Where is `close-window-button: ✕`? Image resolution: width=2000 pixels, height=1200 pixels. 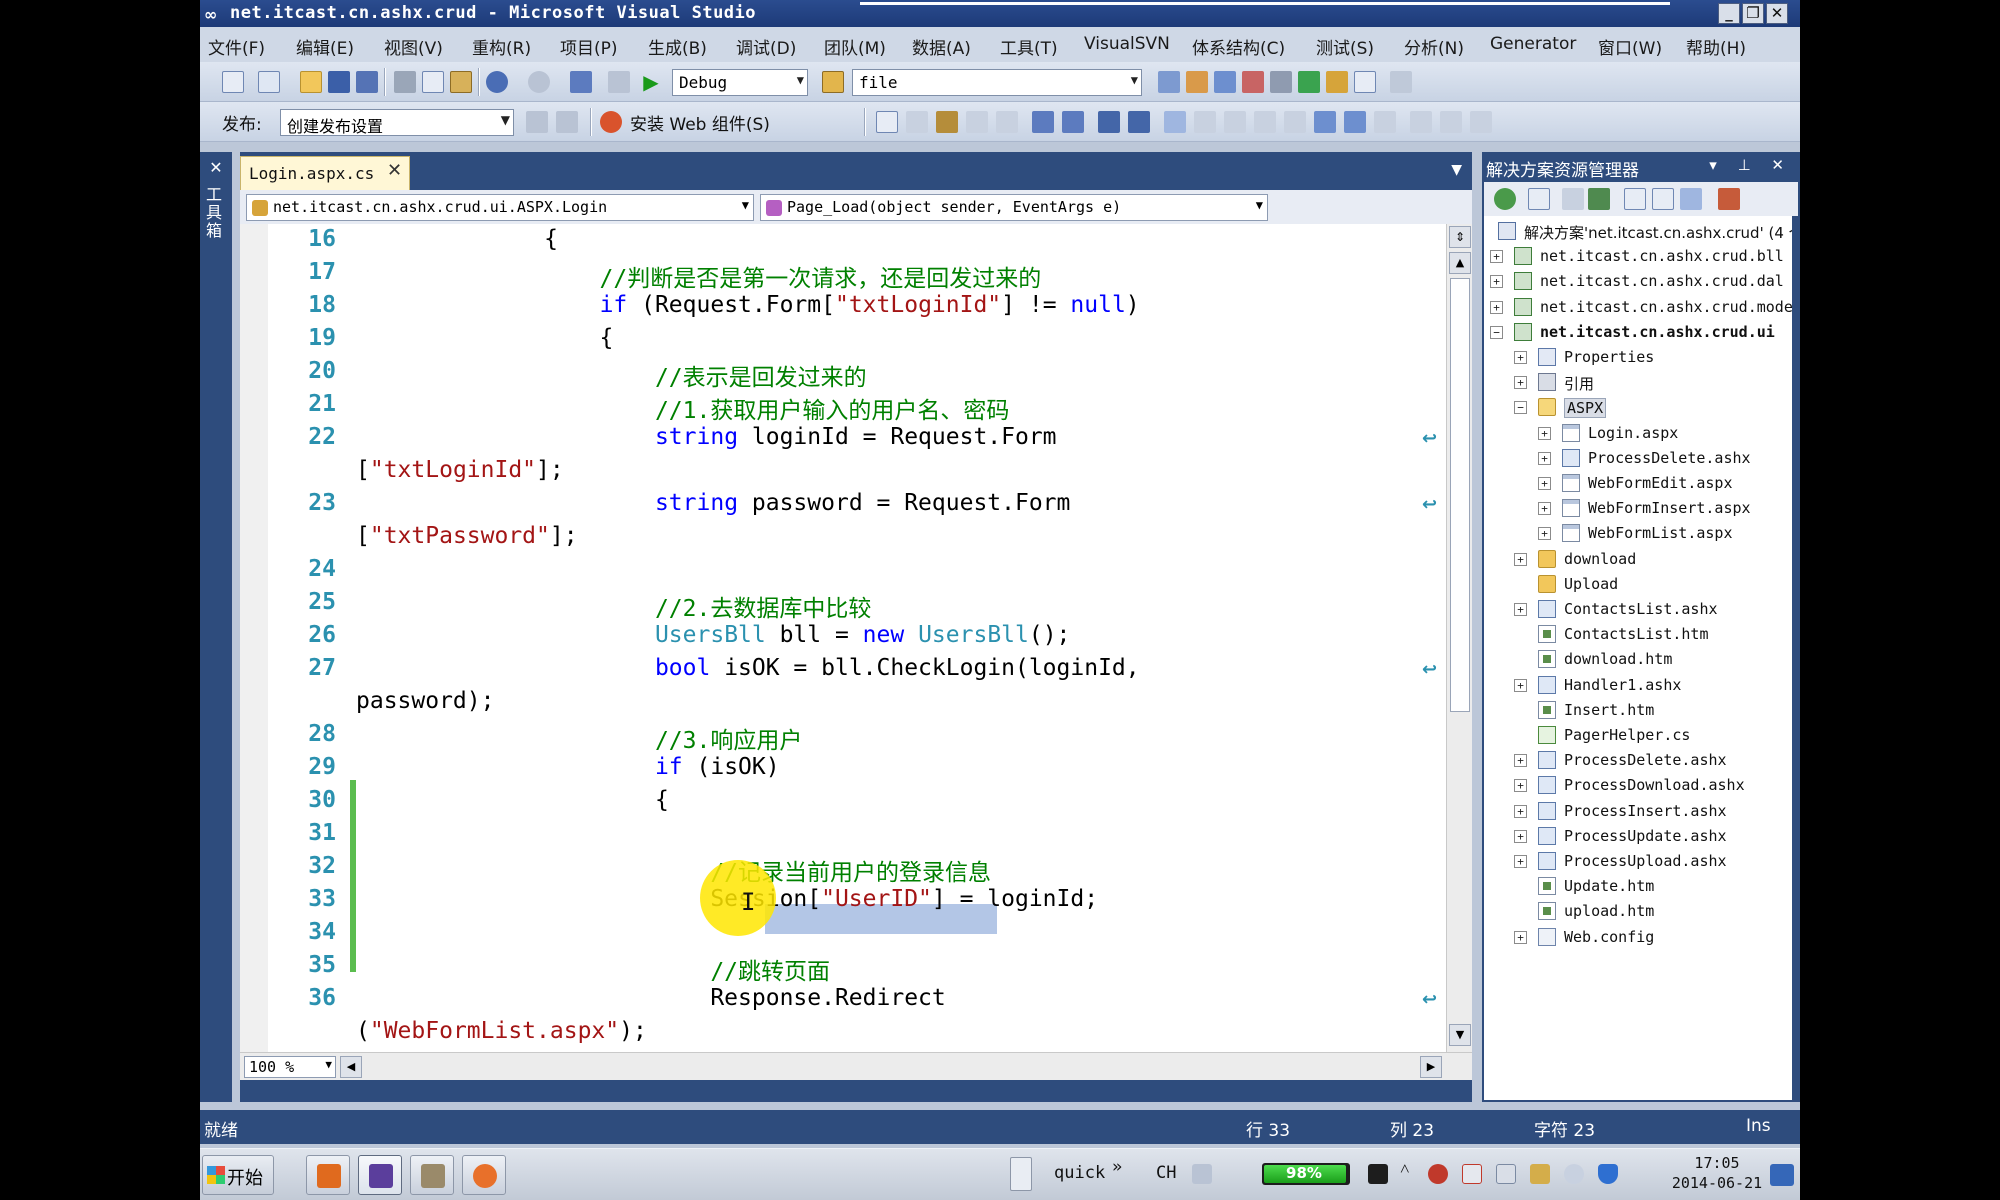
close-window-button: ✕ is located at coordinates (1777, 13).